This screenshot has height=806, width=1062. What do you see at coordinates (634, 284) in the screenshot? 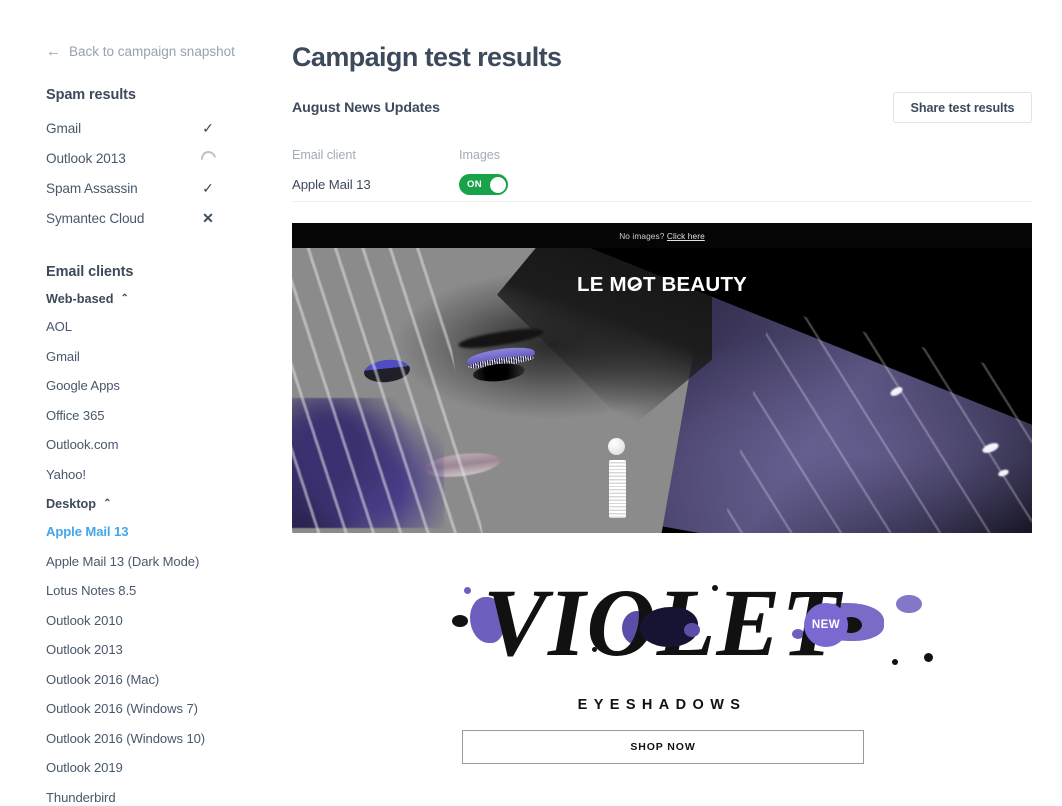
I see `logo-slashed-o: O` at bounding box center [634, 284].